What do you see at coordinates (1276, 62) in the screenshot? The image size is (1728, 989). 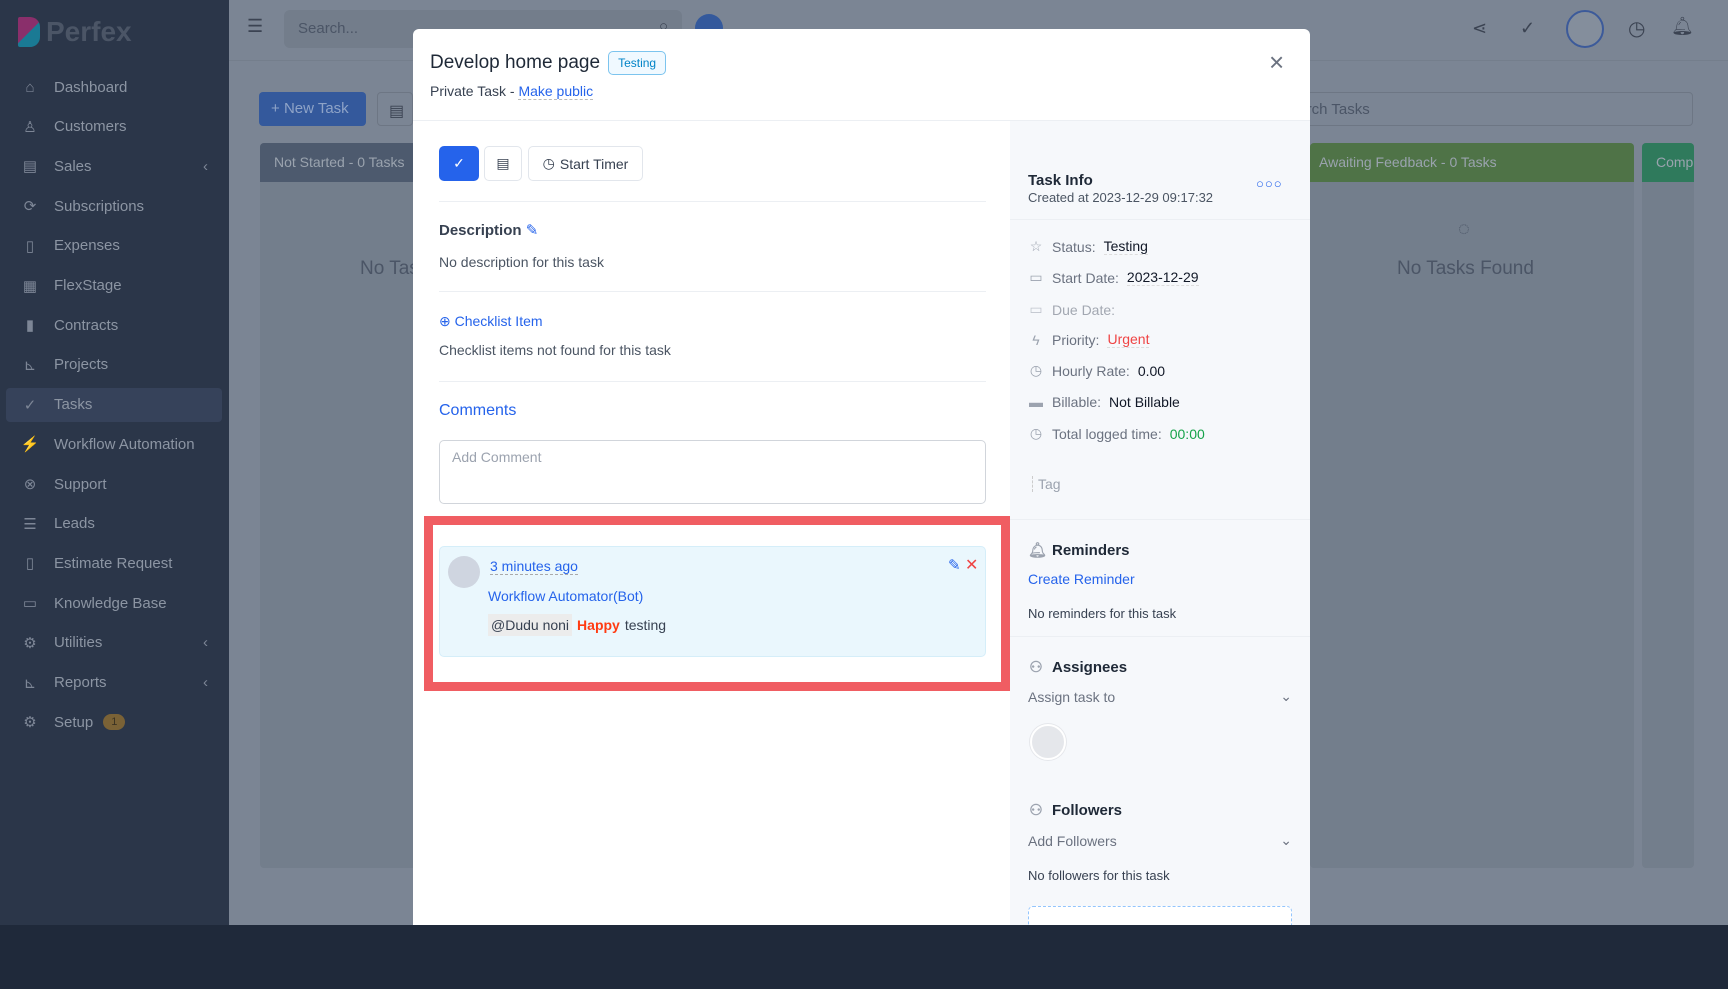 I see `close-icon: ×` at bounding box center [1276, 62].